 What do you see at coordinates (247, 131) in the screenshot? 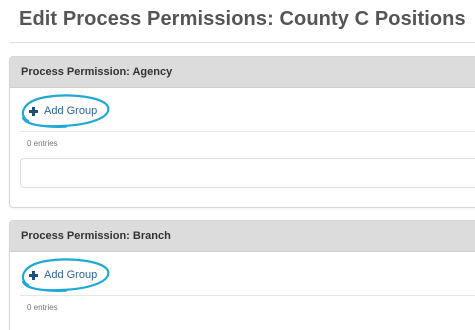
I see `agency-entries-divider` at bounding box center [247, 131].